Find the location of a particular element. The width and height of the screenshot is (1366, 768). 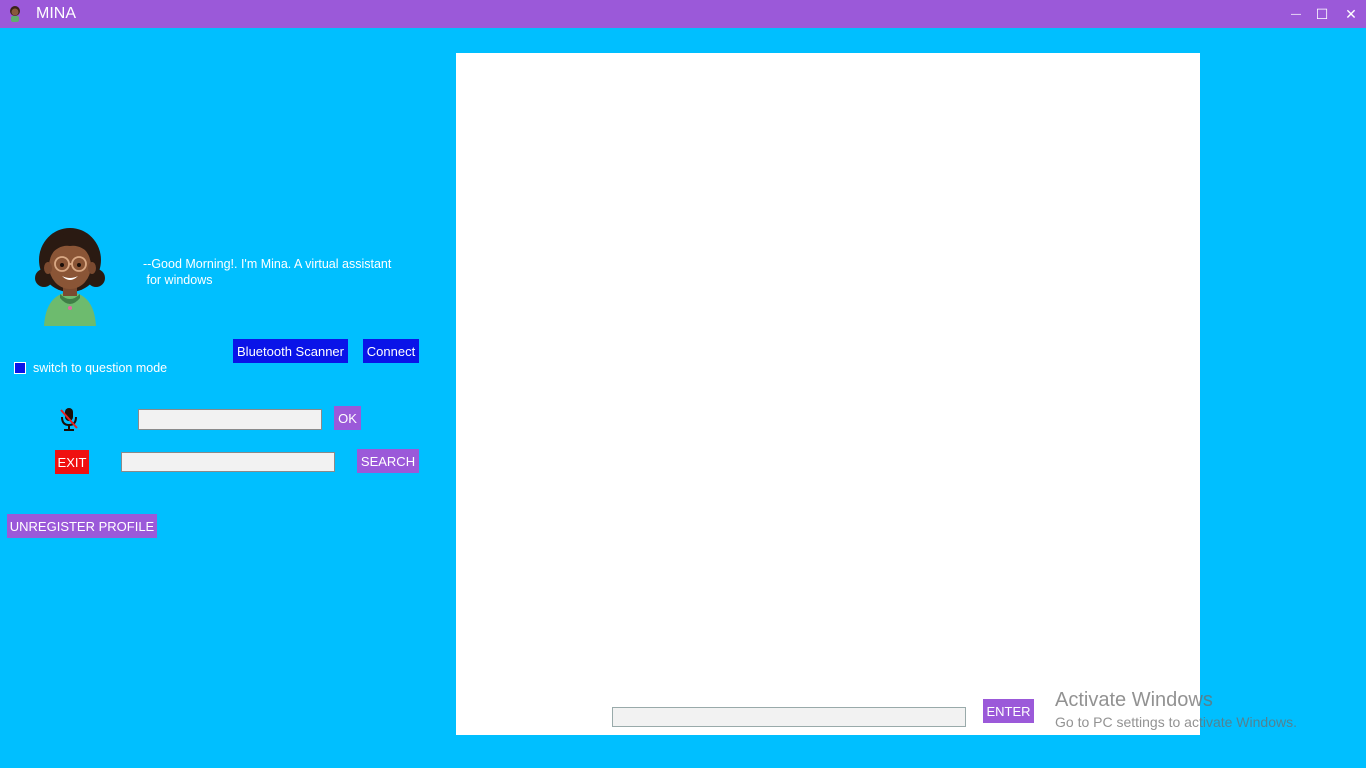

bluetooth-scanner-button: Bluetooth Scanner is located at coordinates (290, 351).